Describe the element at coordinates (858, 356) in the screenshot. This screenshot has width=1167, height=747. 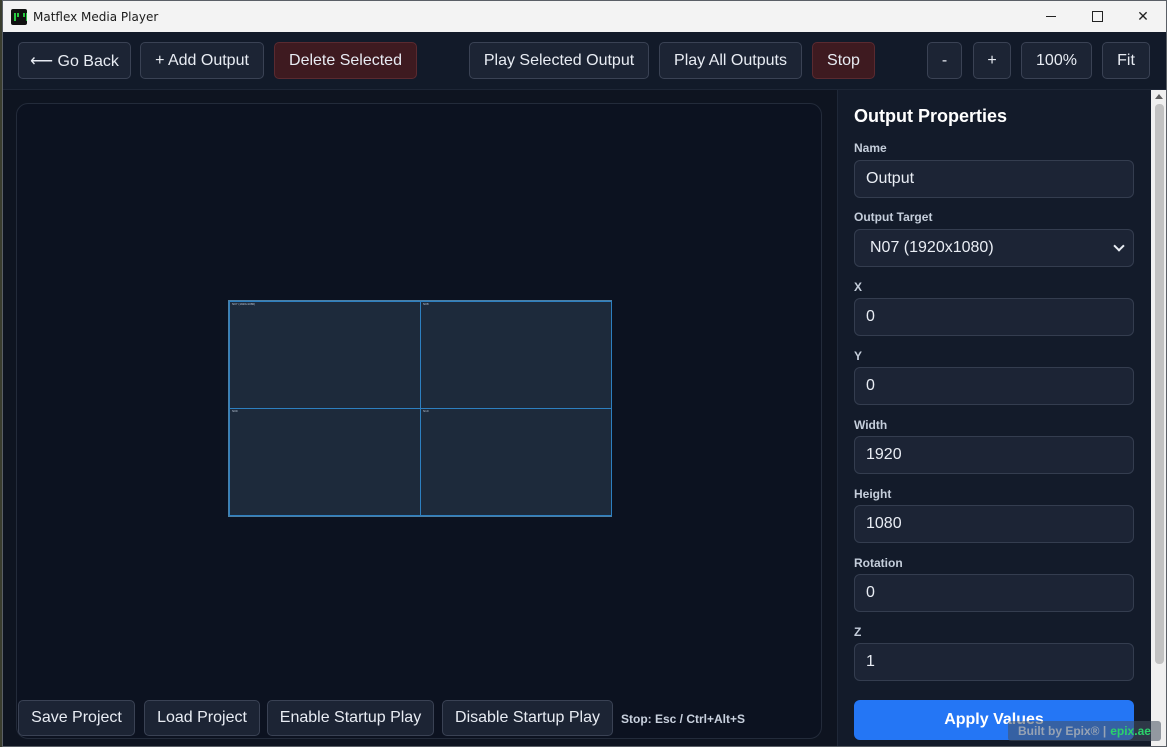
I see `y-label: Y` at that location.